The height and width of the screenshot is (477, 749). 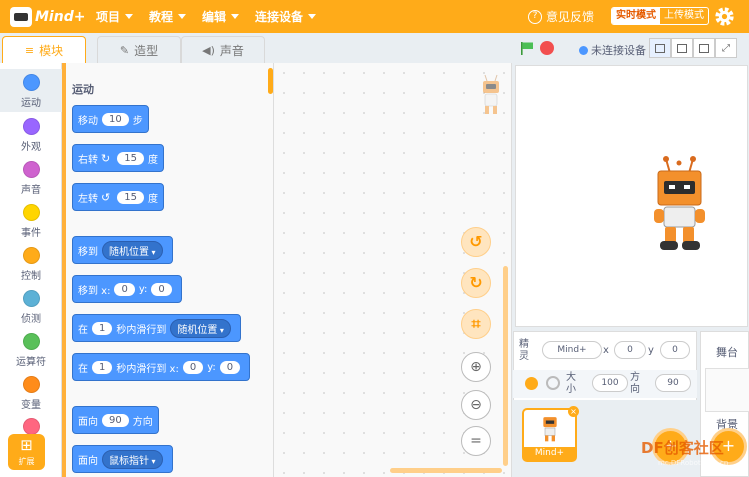 I want to click on category-control: 控制, so click(x=31, y=263).